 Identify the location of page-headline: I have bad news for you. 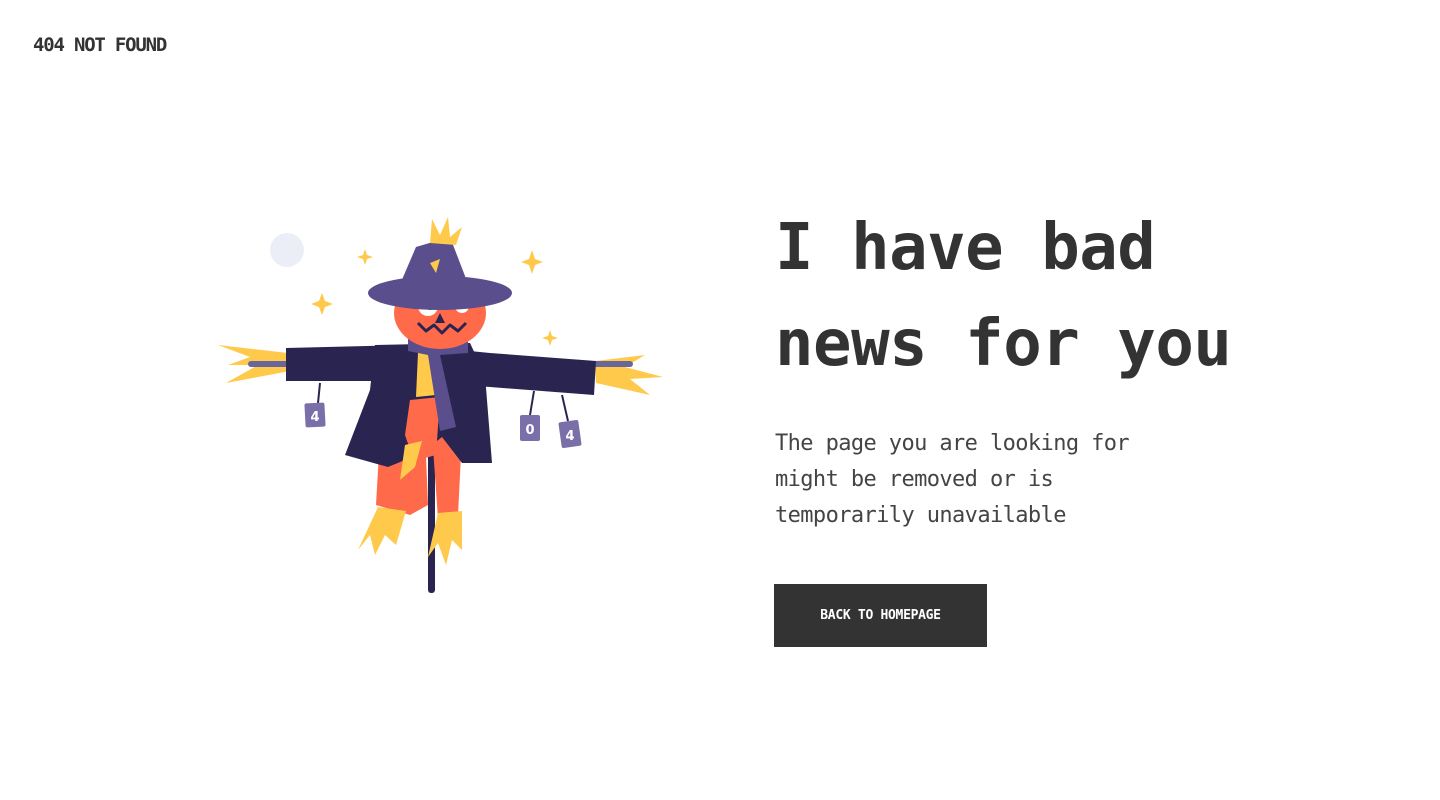
(1003, 296).